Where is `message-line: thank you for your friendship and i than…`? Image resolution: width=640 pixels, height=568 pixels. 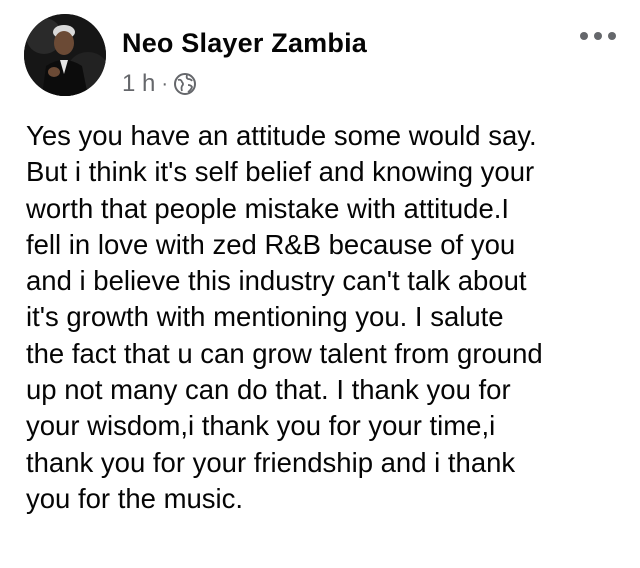 message-line: thank you for your friendship and i than… is located at coordinates (271, 462).